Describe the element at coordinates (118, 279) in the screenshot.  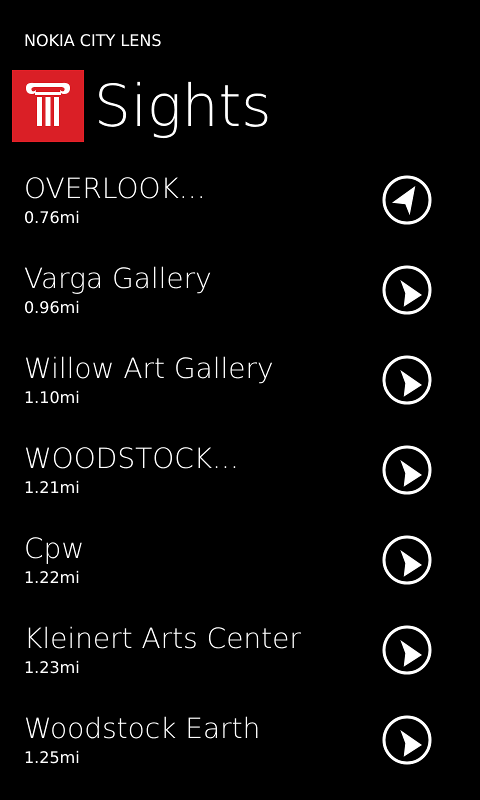
I see `place-name: Varga Gallery` at that location.